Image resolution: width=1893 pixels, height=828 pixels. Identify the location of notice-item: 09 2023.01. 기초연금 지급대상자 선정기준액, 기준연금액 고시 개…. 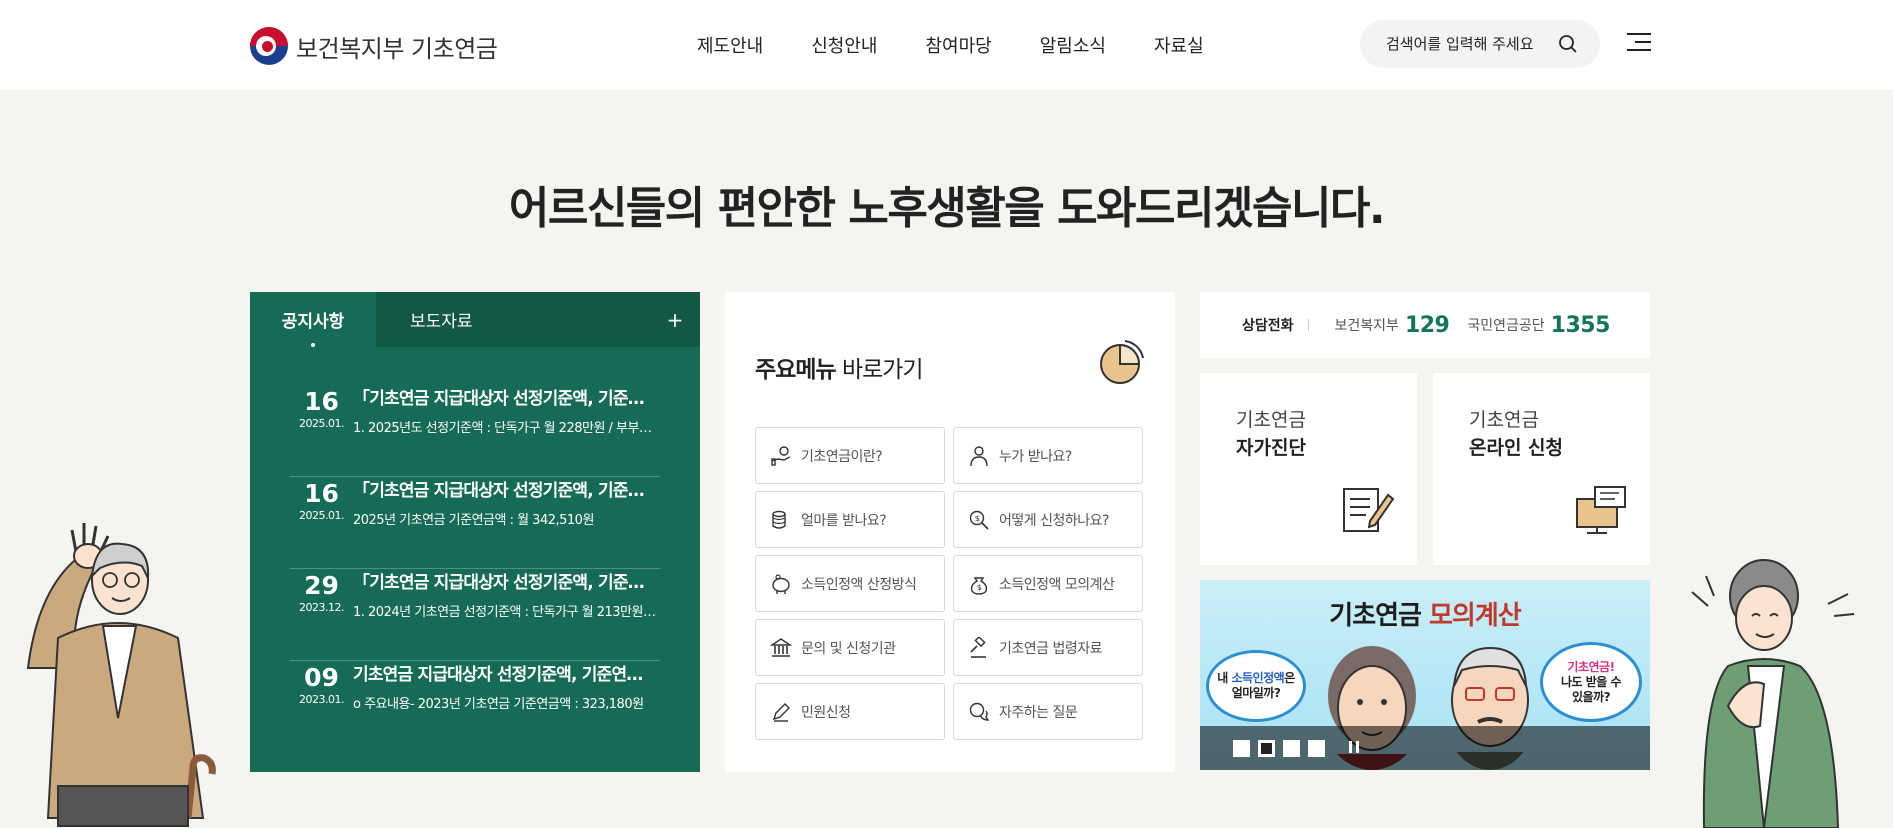
(475, 707).